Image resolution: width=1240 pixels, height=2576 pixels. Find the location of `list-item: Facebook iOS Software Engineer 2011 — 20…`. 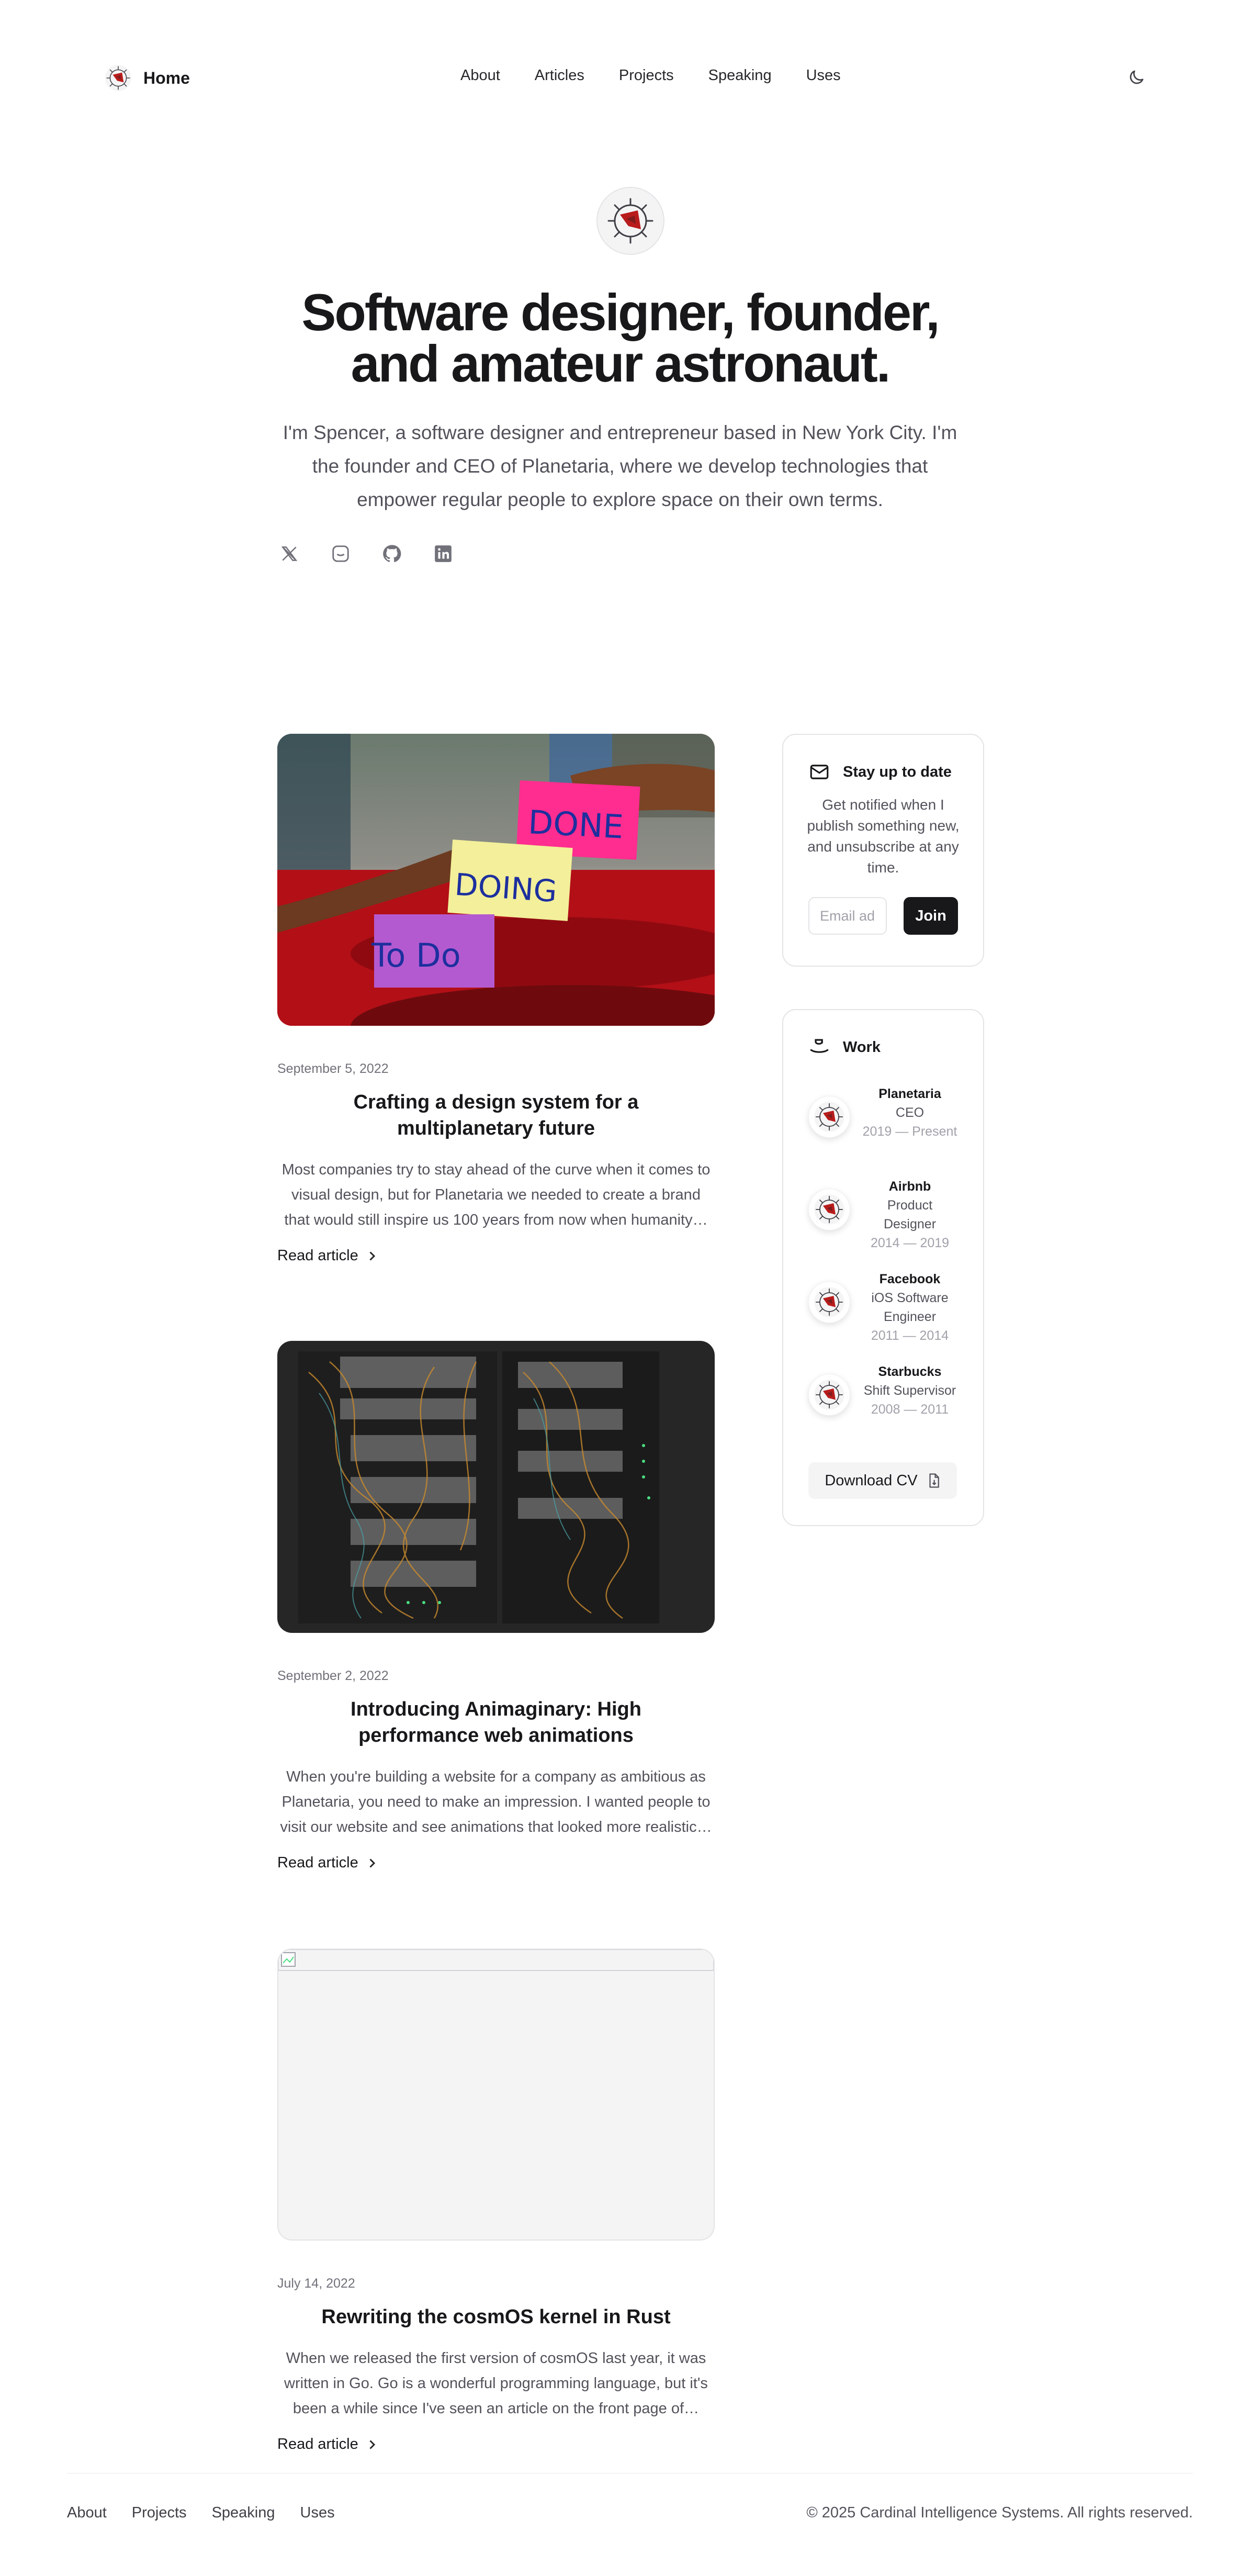

list-item: Facebook iOS Software Engineer 2011 — 20… is located at coordinates (883, 1316).